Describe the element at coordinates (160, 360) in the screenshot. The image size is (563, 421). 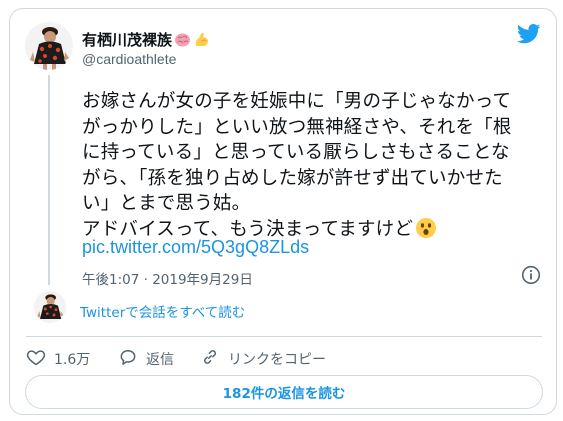
I see `reply-label: 返信` at that location.